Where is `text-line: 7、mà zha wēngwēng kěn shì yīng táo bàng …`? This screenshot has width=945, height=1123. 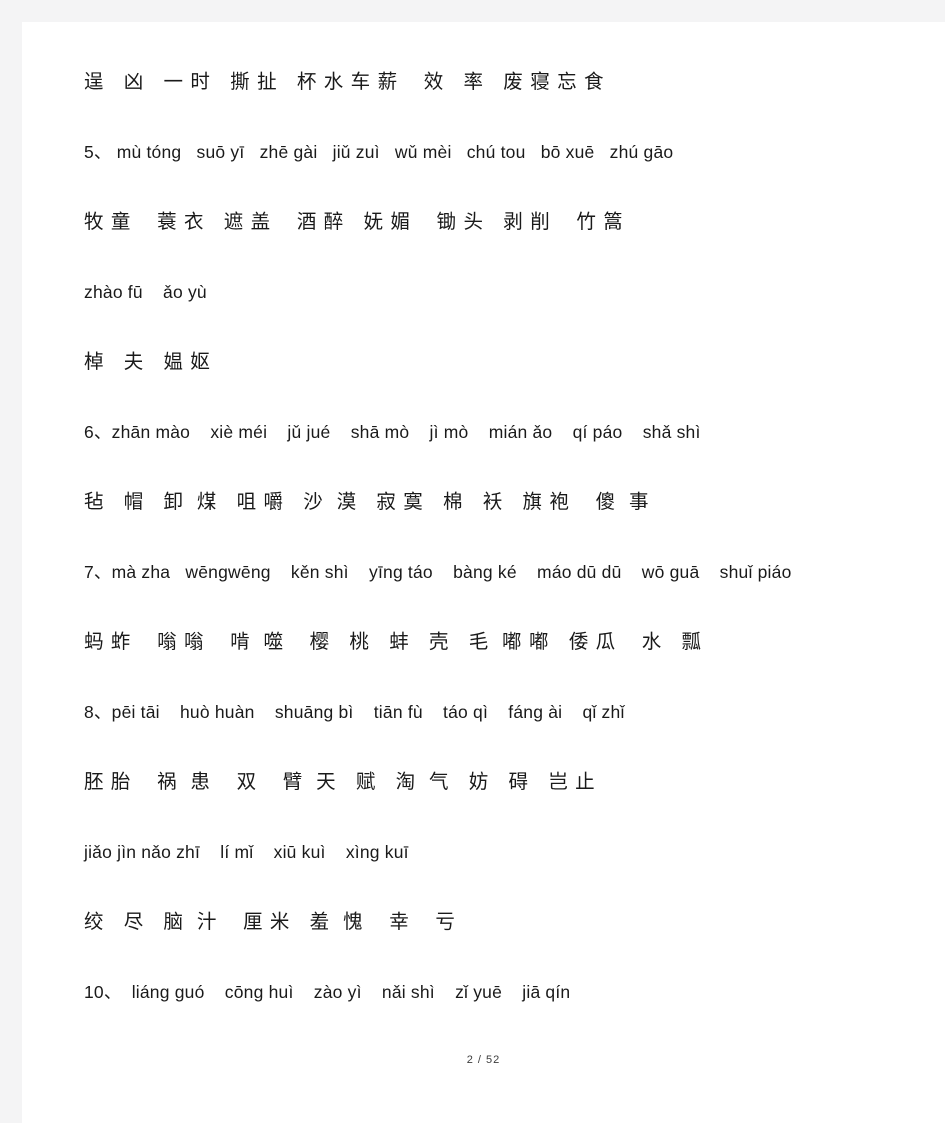
text-line: 7、mà zha wēngwēng kěn shì yīng táo bàng … is located at coordinates (438, 572).